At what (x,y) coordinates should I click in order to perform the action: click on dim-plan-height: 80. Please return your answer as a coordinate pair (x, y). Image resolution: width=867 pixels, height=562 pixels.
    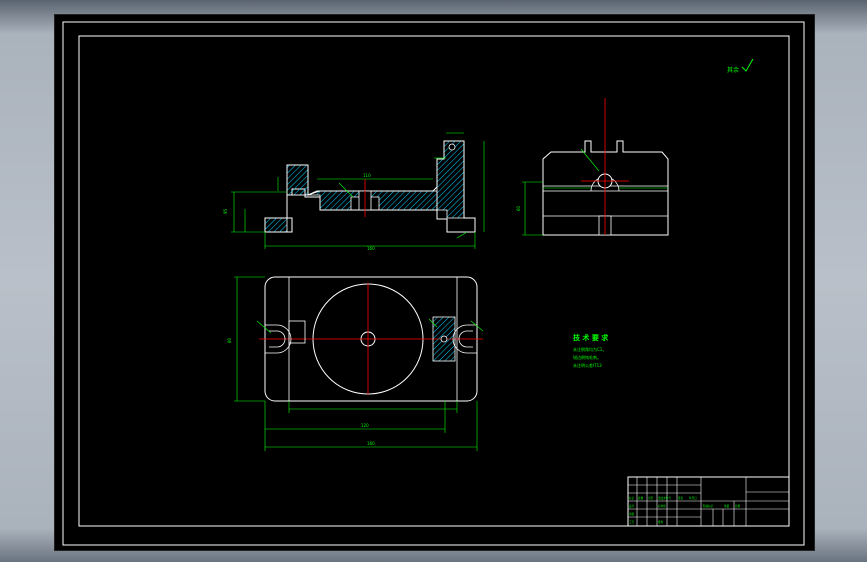
    Looking at the image, I should click on (229, 340).